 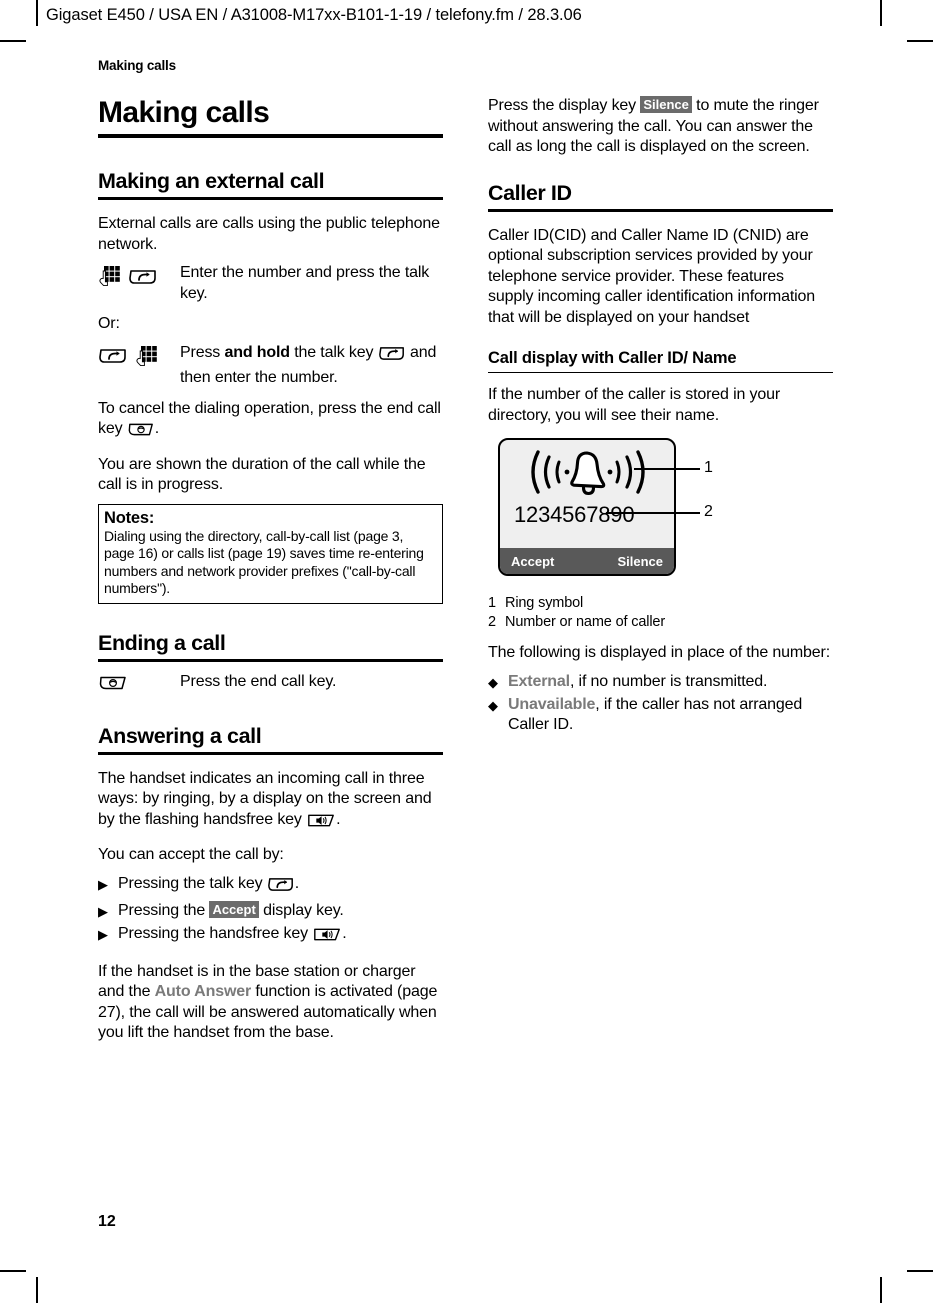 What do you see at coordinates (530, 192) in the screenshot?
I see `heading-caller-id: Caller ID` at bounding box center [530, 192].